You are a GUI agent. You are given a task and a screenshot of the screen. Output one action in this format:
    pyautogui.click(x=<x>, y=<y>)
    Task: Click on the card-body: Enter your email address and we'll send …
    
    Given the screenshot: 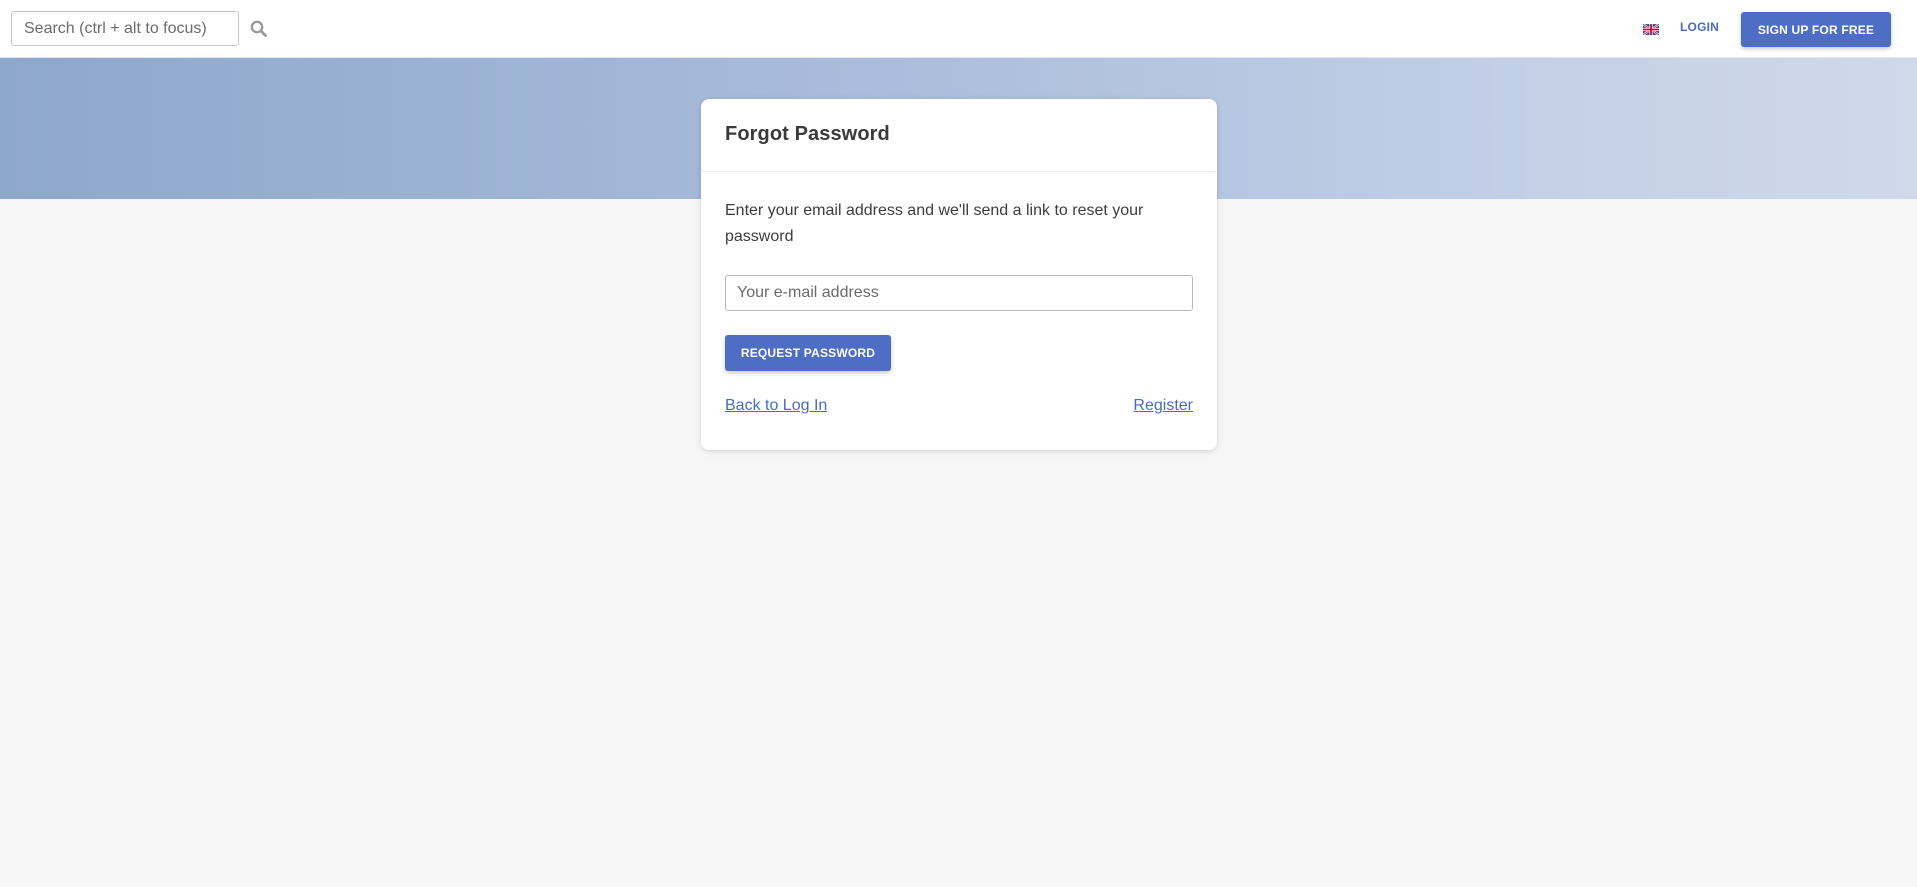 What is the action you would take?
    pyautogui.click(x=959, y=293)
    